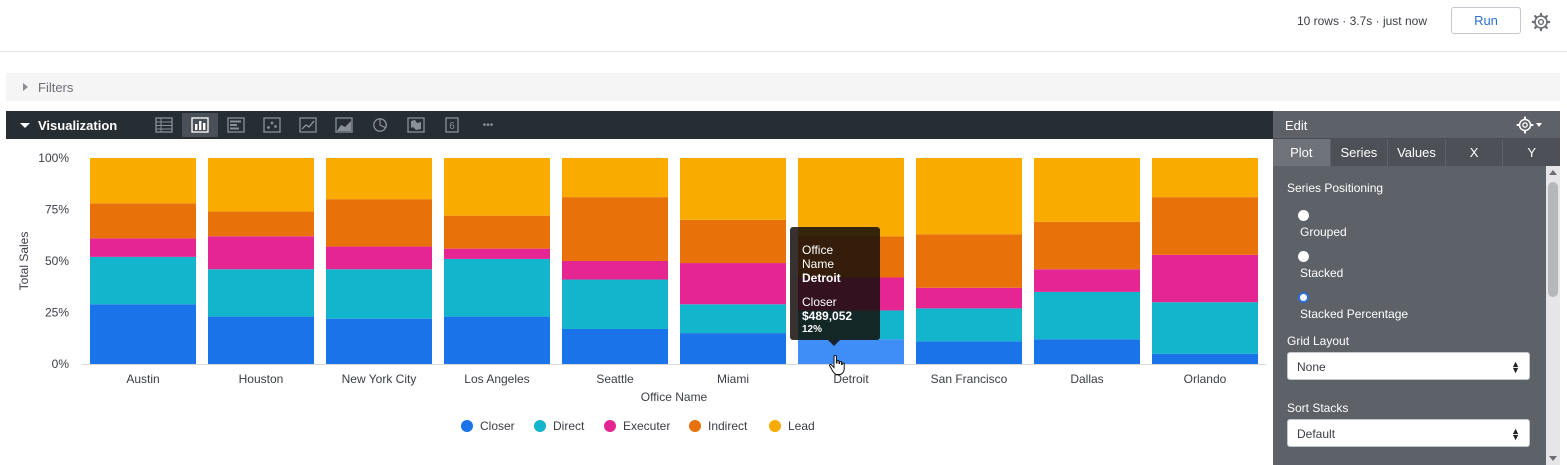 The image size is (1567, 465). I want to click on edit-panel-title: Edit, so click(1296, 125).